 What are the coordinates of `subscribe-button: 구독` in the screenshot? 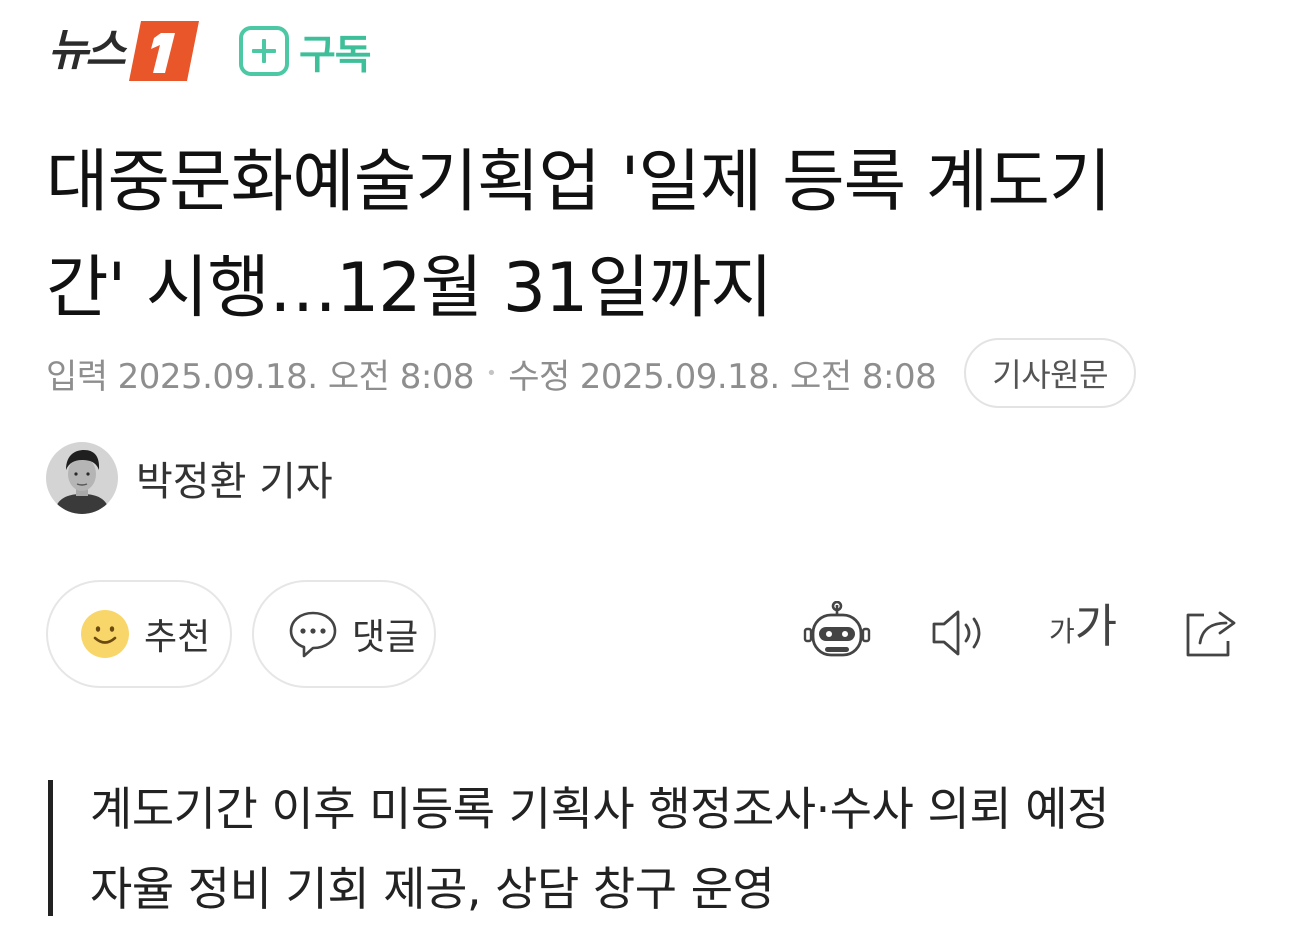 It's located at (305, 51).